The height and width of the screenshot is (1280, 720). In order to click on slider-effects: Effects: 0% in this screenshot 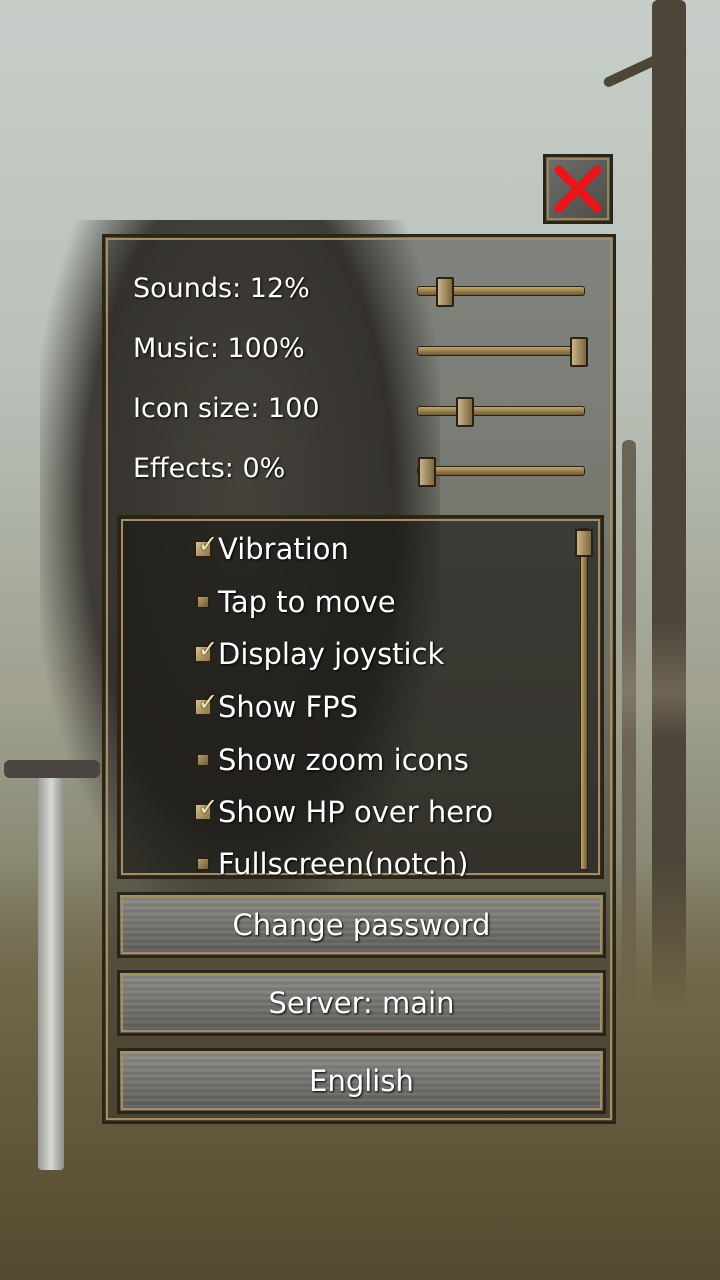, I will do `click(363, 469)`.